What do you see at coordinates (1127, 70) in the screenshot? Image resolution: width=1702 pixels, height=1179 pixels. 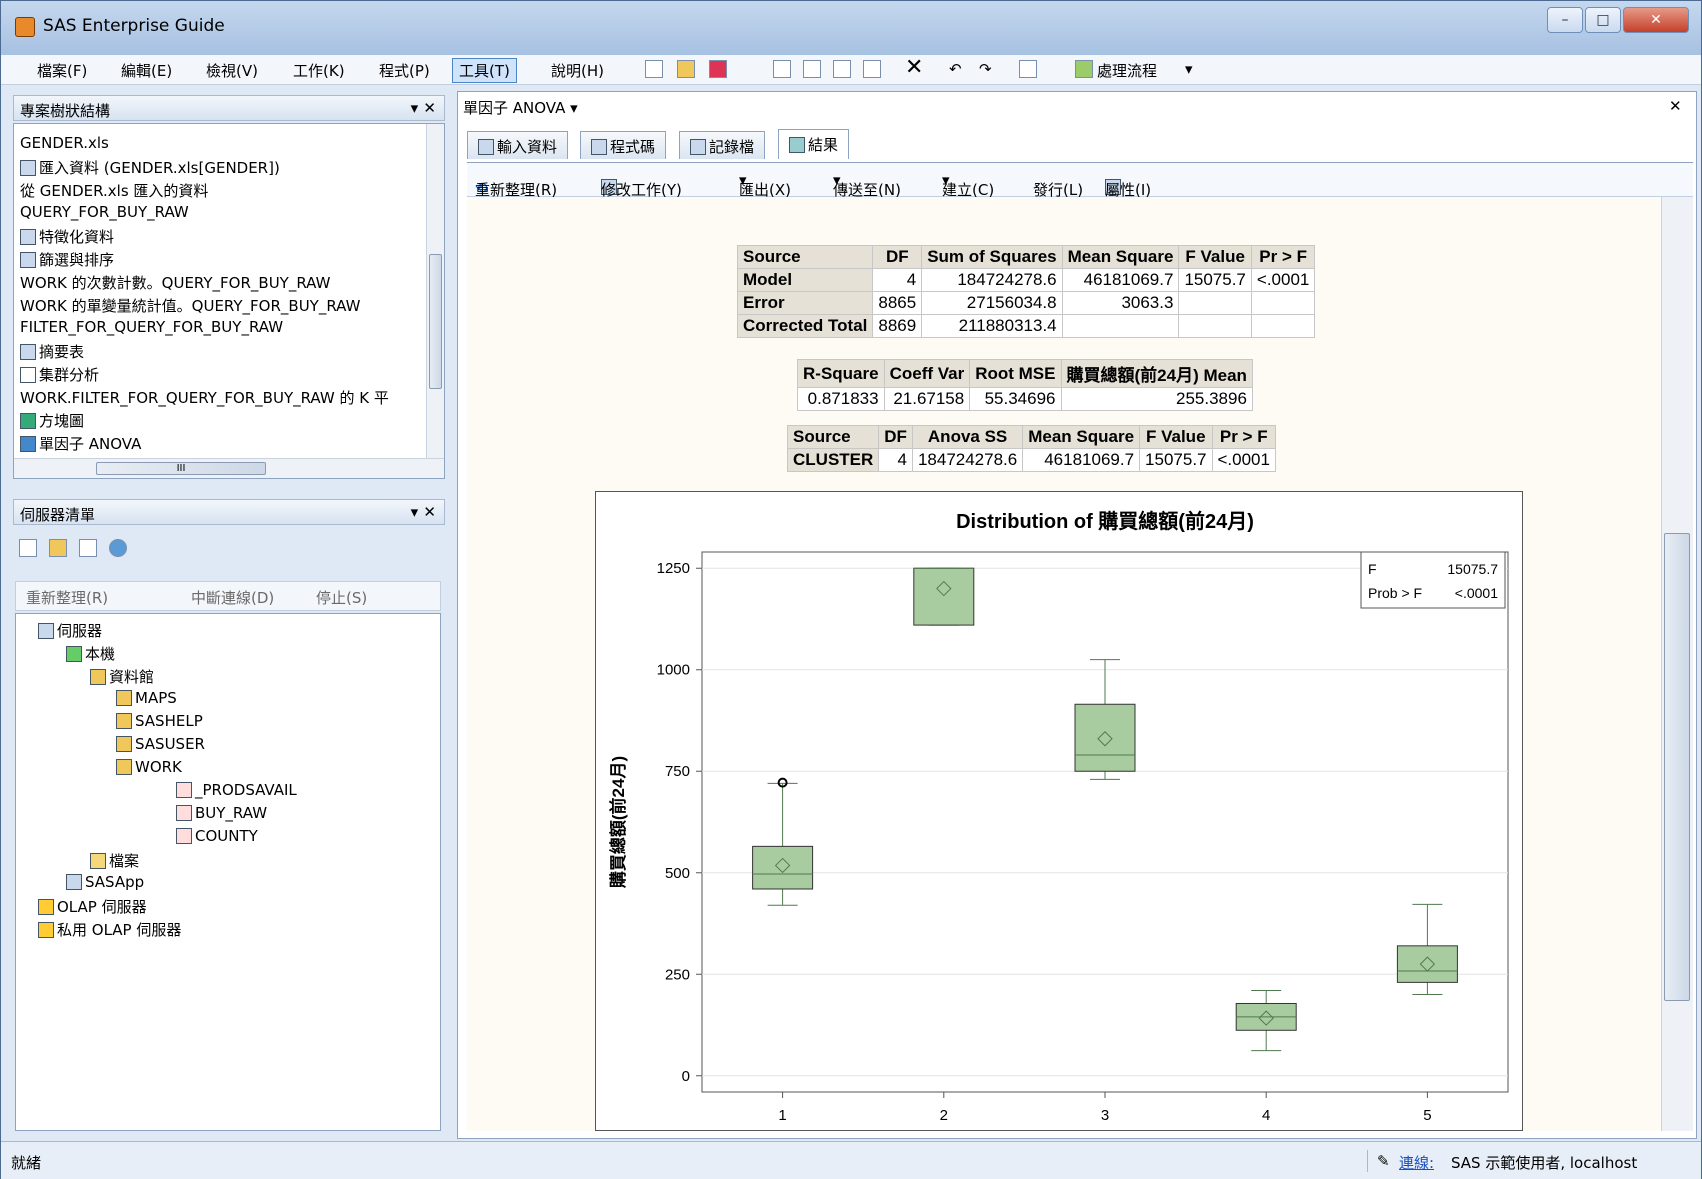 I see `process-flow-button: 處理流程` at bounding box center [1127, 70].